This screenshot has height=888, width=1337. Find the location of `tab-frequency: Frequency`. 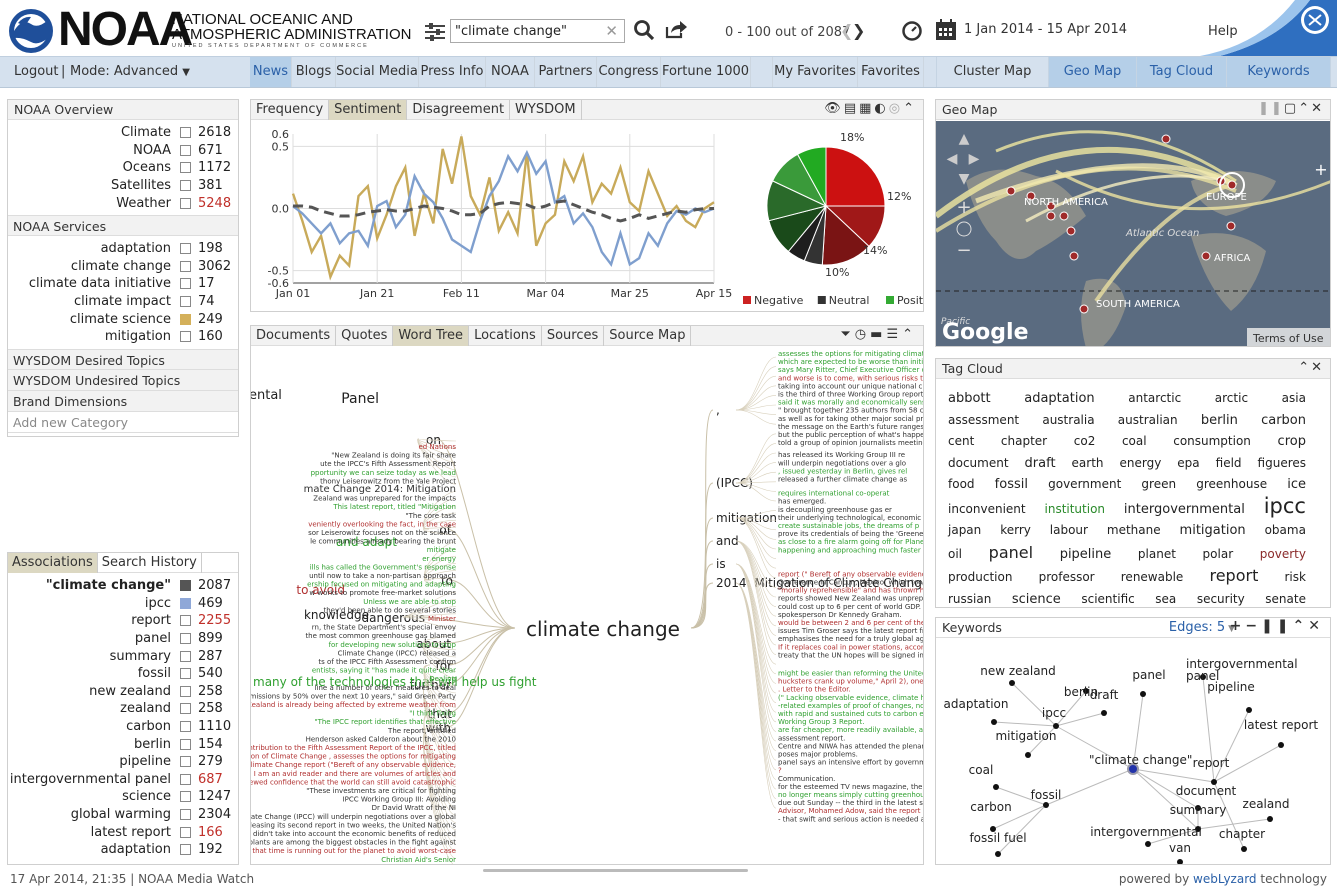

tab-frequency: Frequency is located at coordinates (290, 110).